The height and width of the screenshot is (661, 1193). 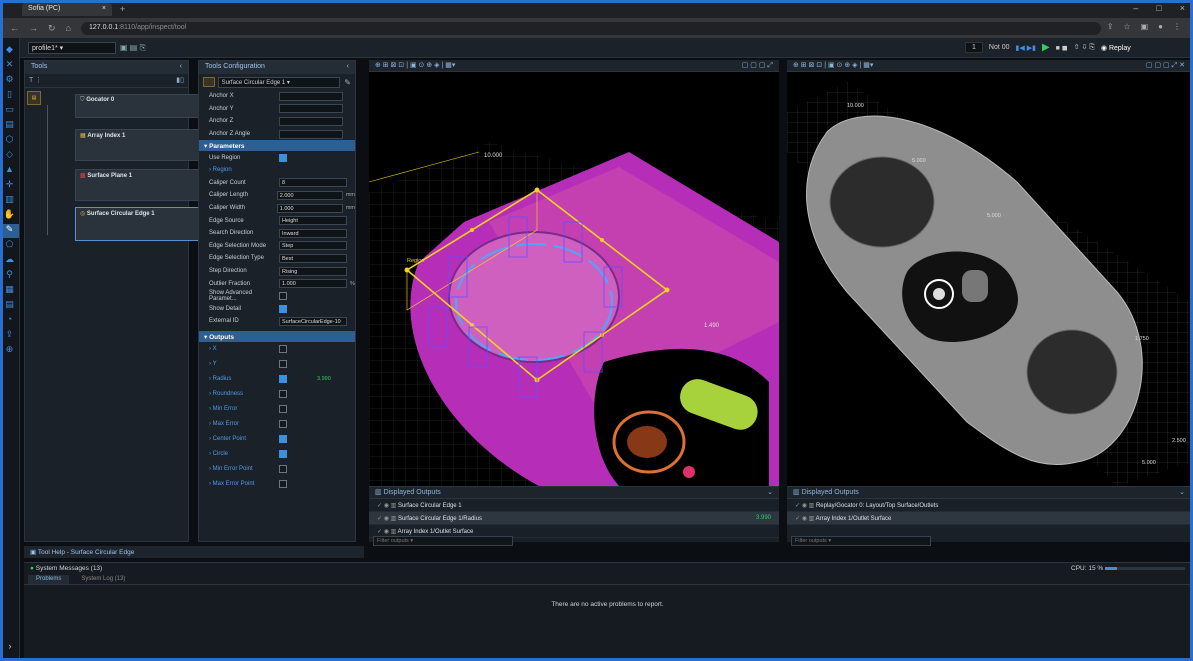 I want to click on tab-problems: Problems, so click(x=49, y=579).